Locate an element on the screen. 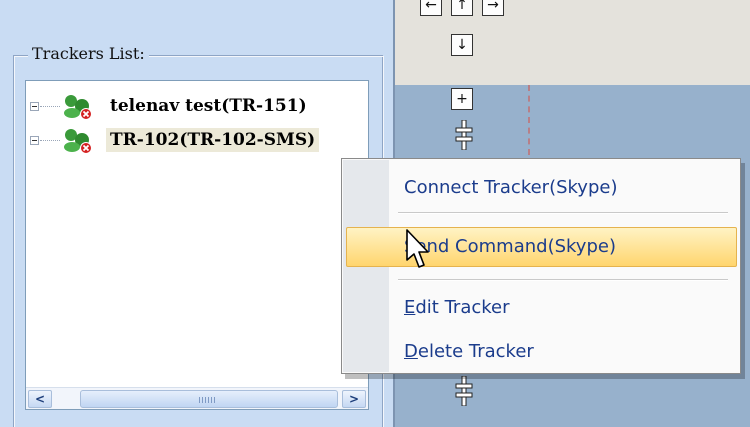 The image size is (750, 427). menu-item-label: dit Tracker is located at coordinates (462, 307).